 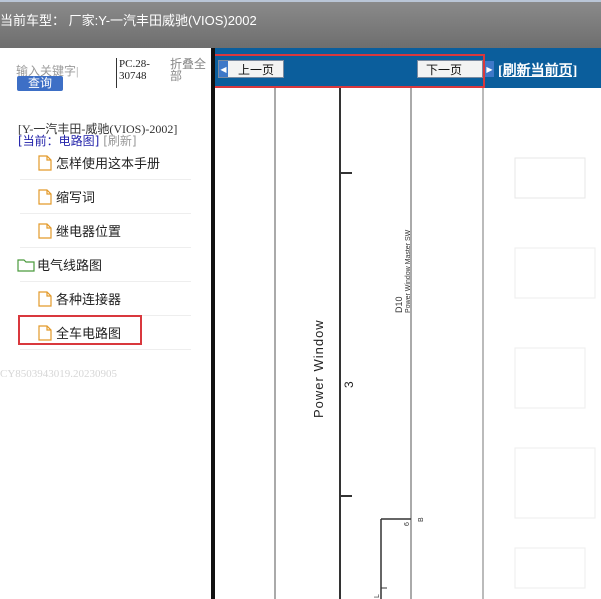 What do you see at coordinates (555, 373) in the screenshot?
I see `faded-background-components` at bounding box center [555, 373].